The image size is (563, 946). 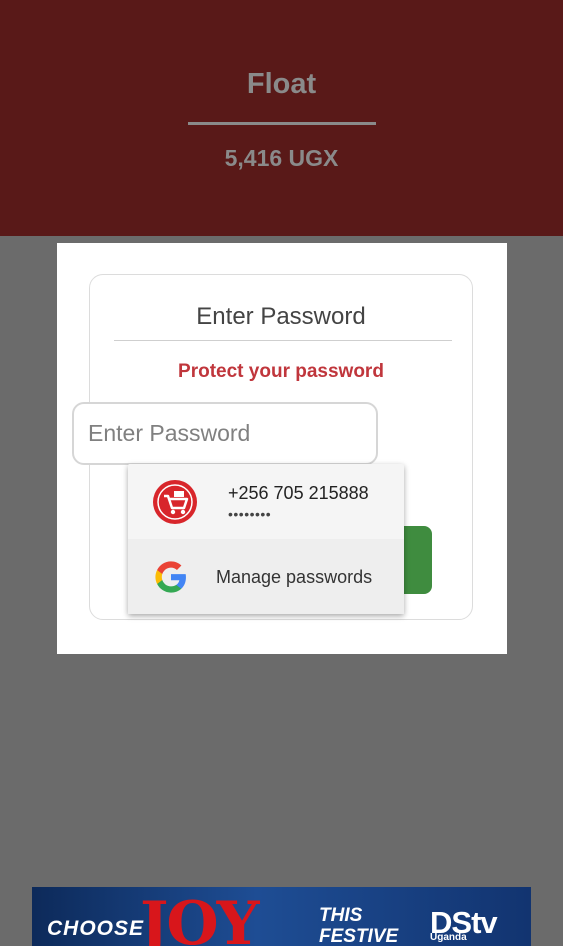 What do you see at coordinates (298, 493) in the screenshot?
I see `saved-account-phone: +256 705 215888` at bounding box center [298, 493].